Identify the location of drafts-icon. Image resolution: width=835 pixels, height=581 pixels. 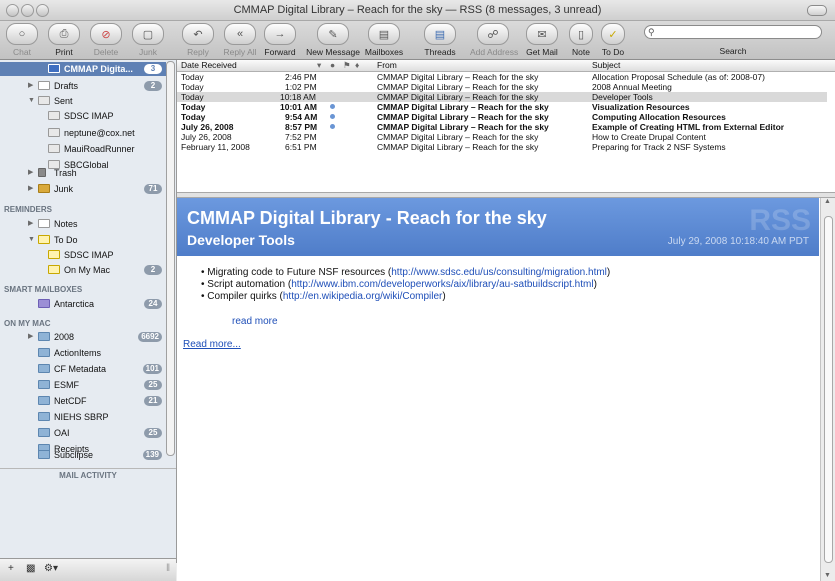
(44, 85).